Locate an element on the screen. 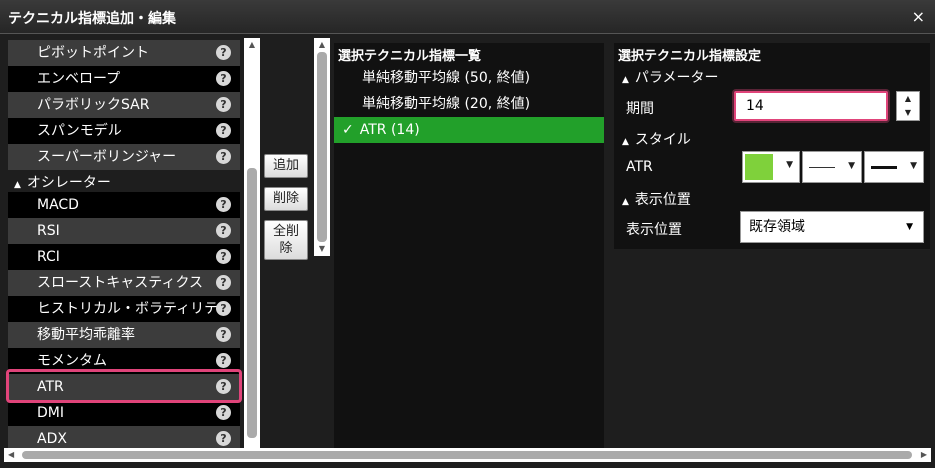  selected-row-label: 単純移動平均線 (20, 終値) is located at coordinates (446, 104).